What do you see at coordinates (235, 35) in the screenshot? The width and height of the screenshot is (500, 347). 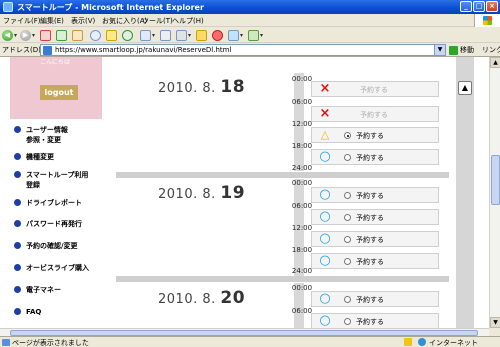 I see `research-button: ▾` at bounding box center [235, 35].